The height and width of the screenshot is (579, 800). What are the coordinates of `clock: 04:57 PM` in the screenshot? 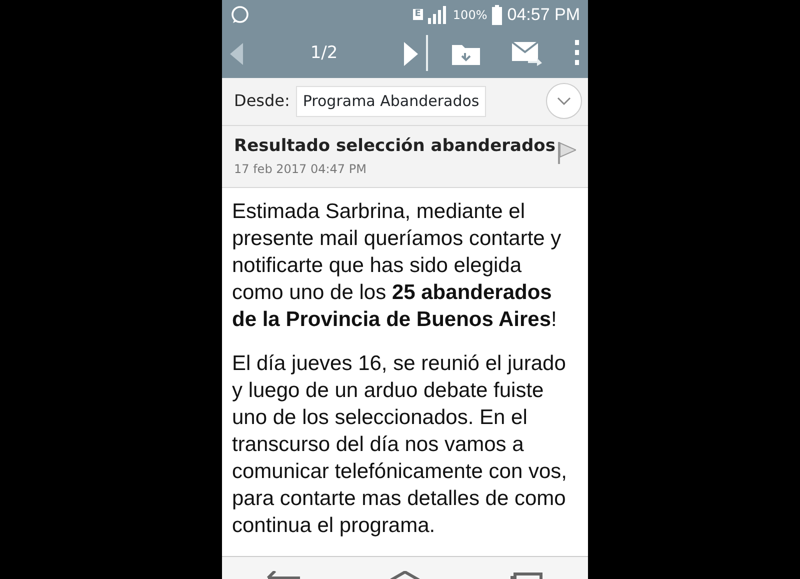 It's located at (543, 15).